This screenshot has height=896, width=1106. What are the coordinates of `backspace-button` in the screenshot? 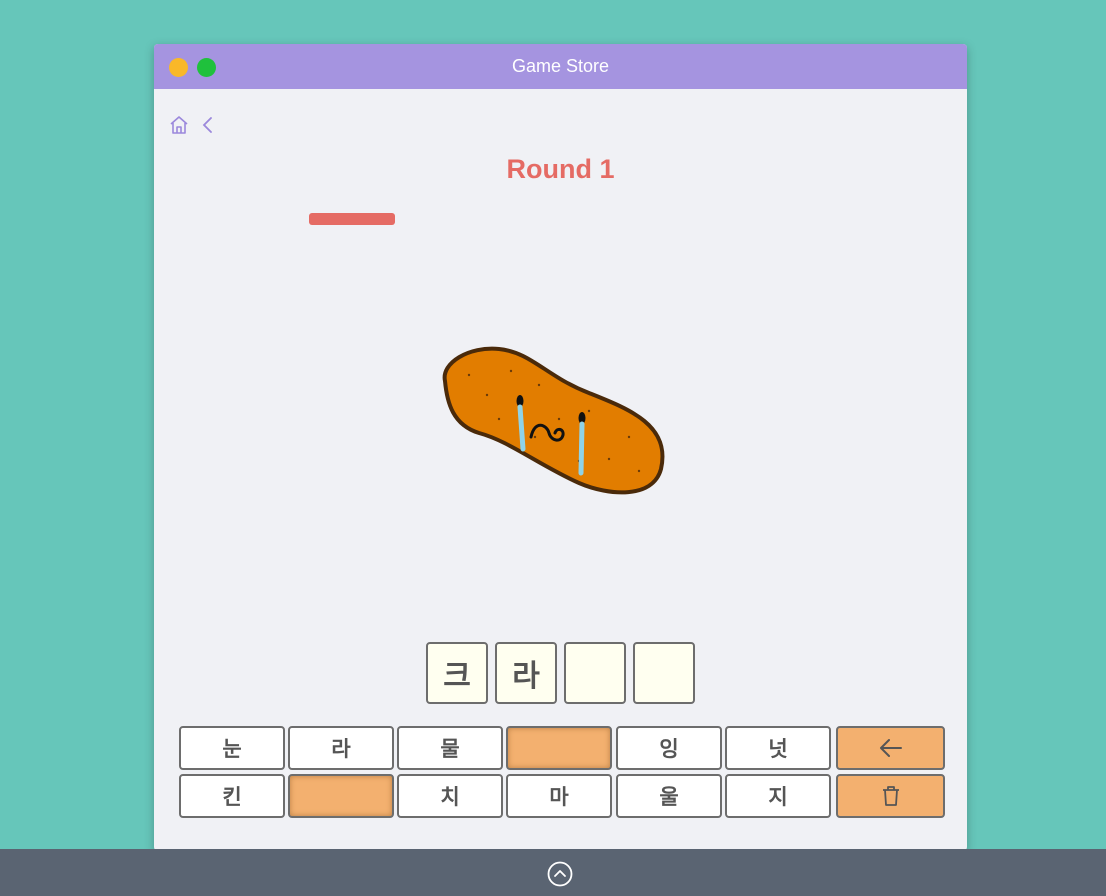 It's located at (890, 748).